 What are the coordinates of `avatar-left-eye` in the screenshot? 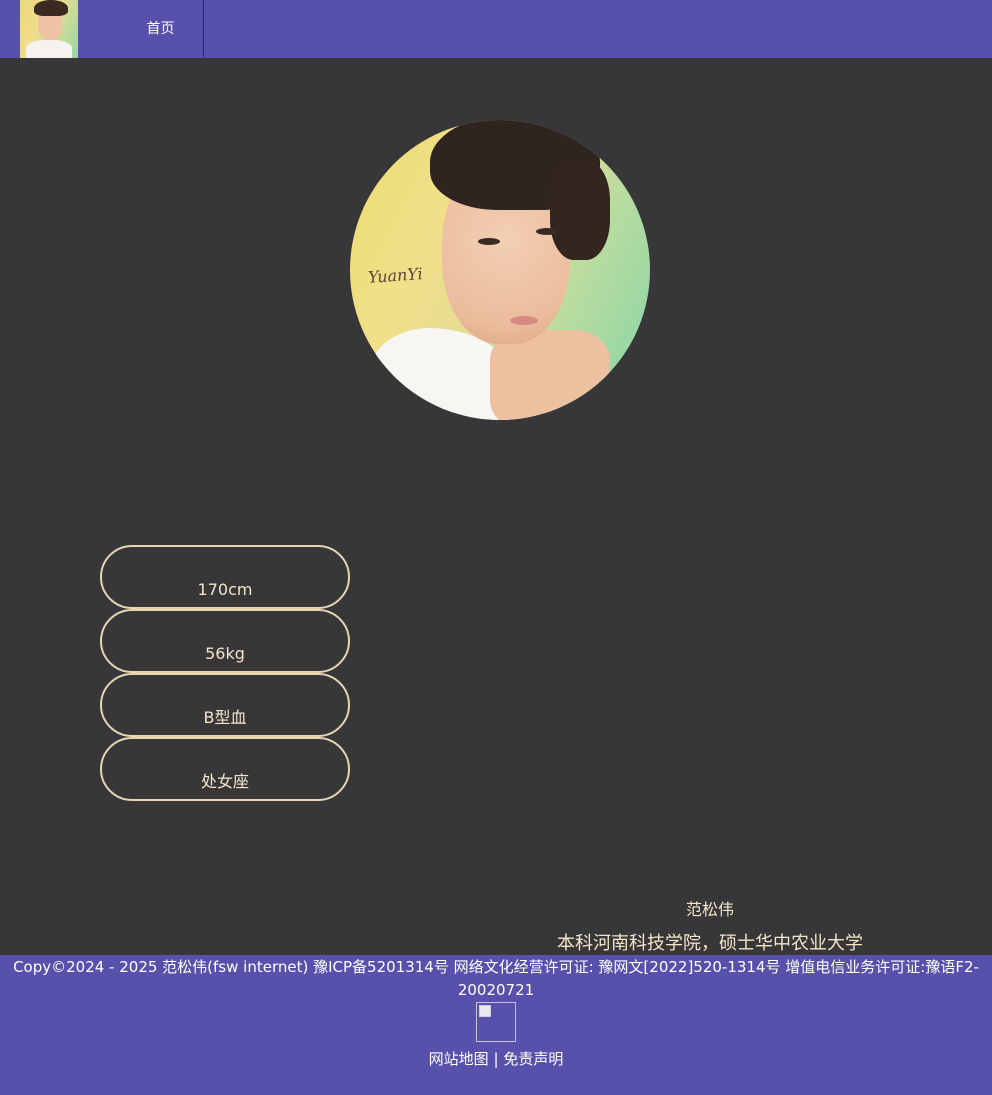 It's located at (489, 241).